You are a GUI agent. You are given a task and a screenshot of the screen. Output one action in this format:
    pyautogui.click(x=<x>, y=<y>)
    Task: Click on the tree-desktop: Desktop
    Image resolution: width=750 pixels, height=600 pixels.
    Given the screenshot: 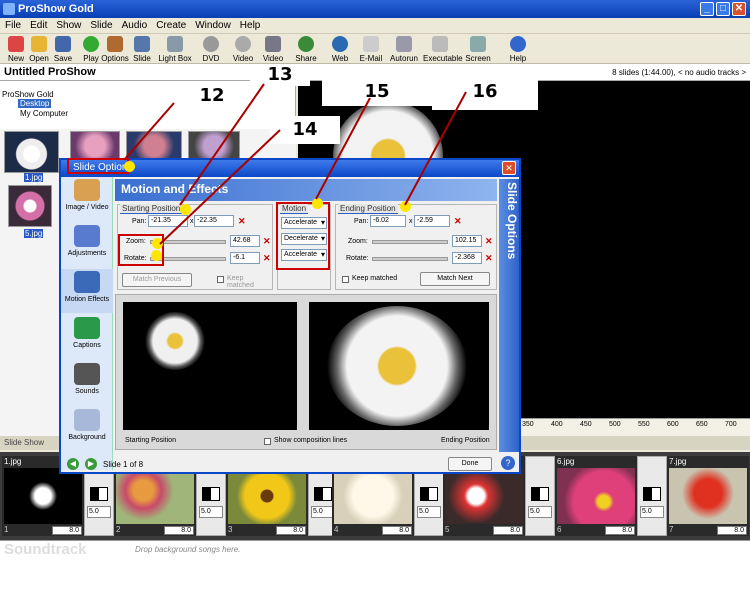 What is the action you would take?
    pyautogui.click(x=35, y=103)
    